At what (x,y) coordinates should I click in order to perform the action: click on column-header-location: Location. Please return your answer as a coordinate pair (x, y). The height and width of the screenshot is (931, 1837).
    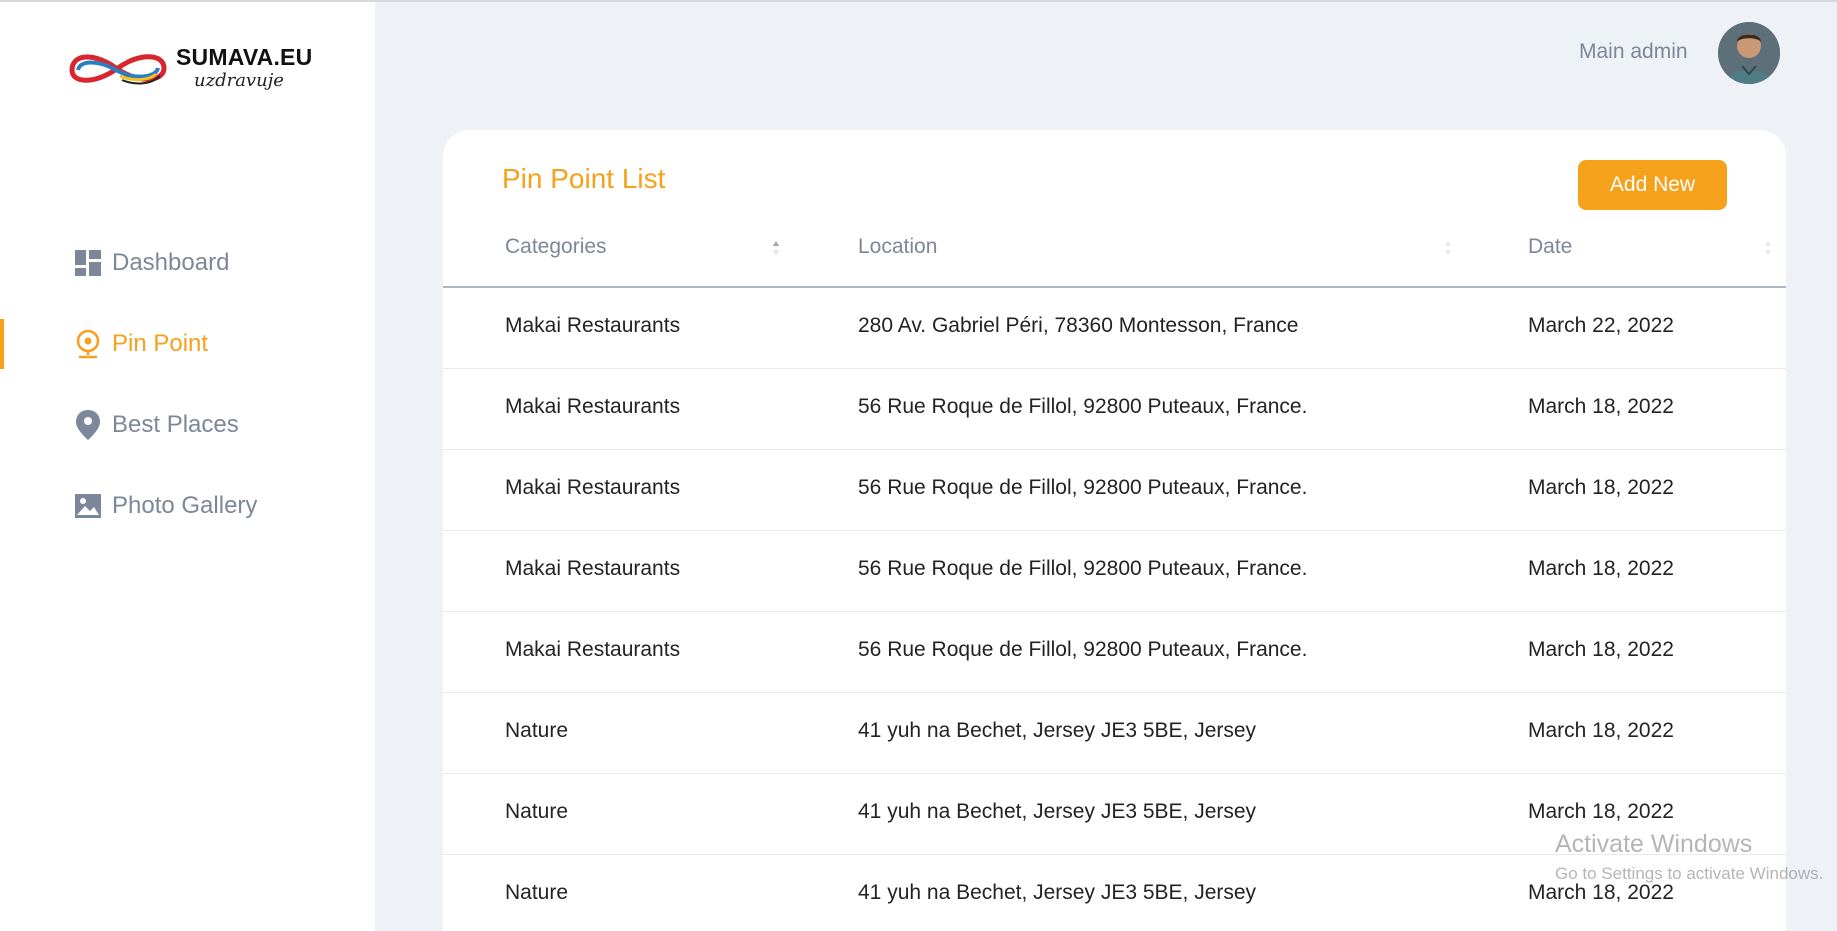
    Looking at the image, I should click on (897, 247).